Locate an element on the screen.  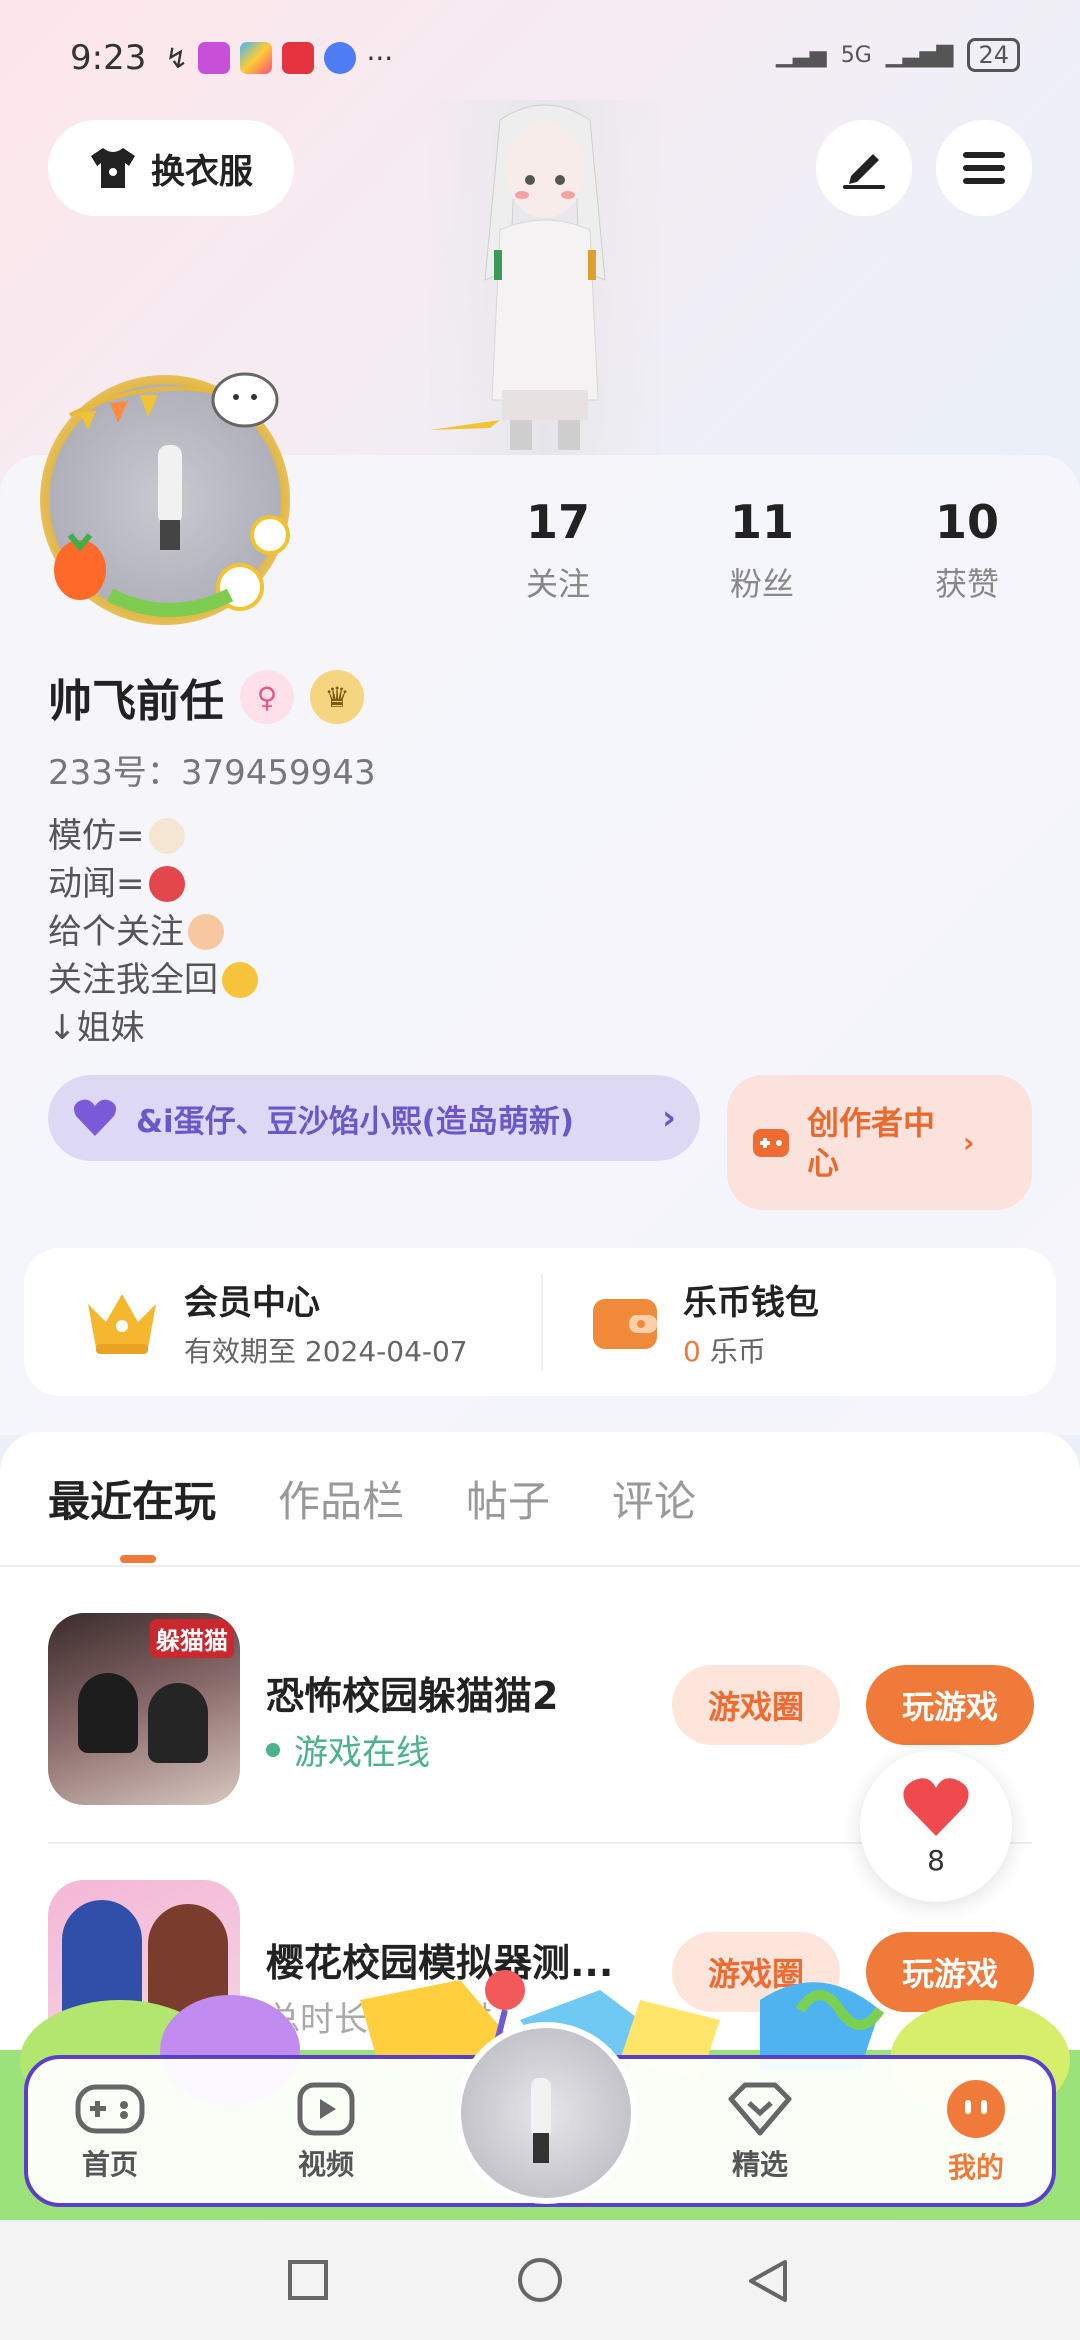
following-label: 关注 is located at coordinates (557, 584).